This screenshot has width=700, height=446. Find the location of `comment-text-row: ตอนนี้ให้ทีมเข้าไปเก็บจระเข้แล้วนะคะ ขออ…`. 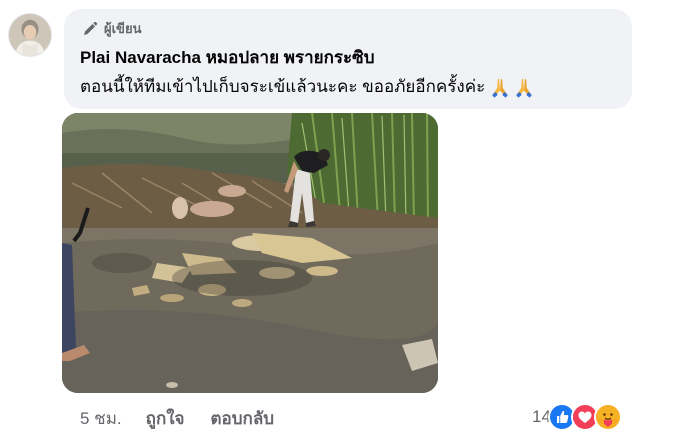

comment-text-row: ตอนนี้ให้ทีมเข้าไปเก็บจระเข้แล้วนะคะ ขออ… is located at coordinates (348, 87).